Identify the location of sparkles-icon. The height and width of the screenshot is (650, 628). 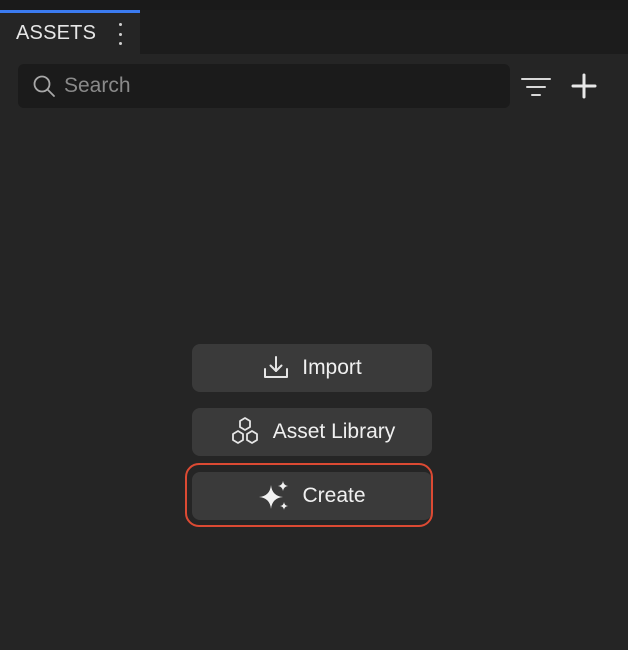
(274, 496).